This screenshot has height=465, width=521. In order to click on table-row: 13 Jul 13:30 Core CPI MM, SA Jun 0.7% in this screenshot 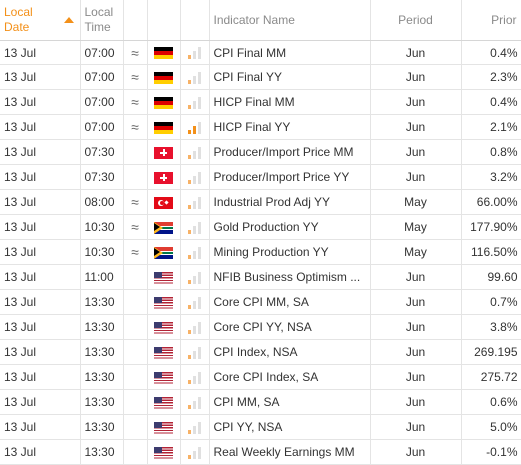, I will do `click(260, 302)`.